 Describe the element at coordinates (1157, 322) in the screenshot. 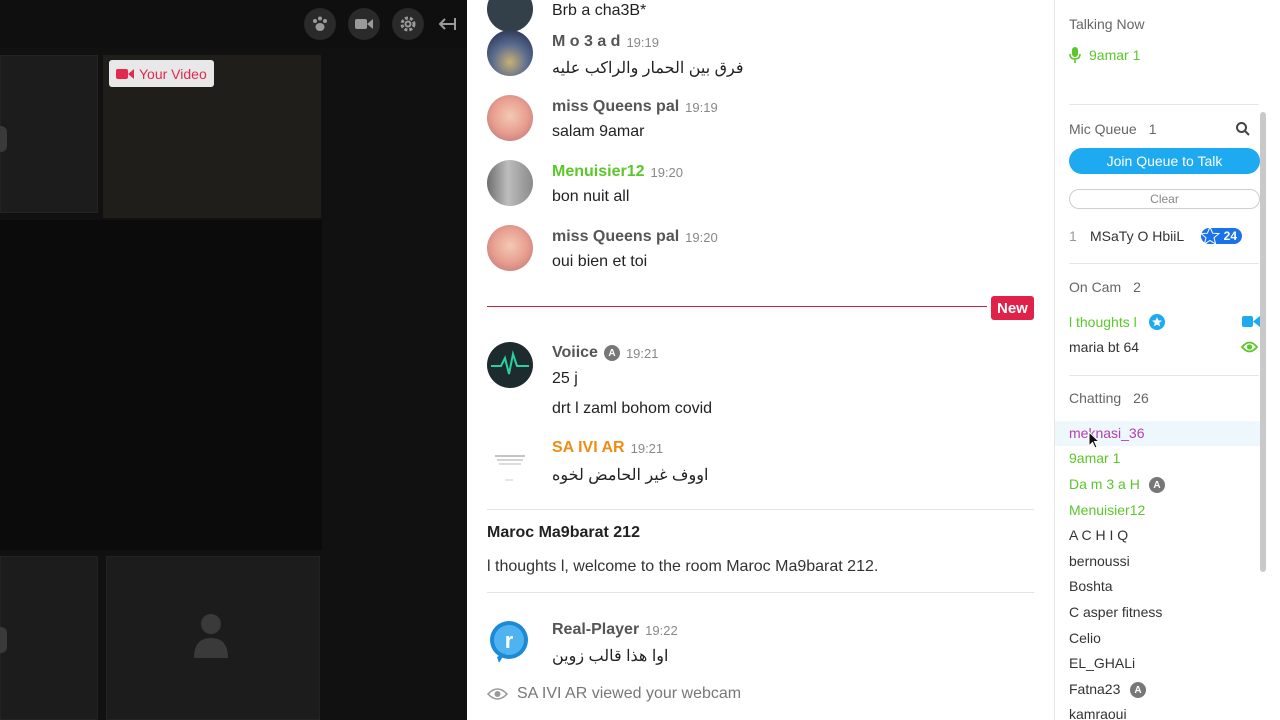

I see `verified-star-icon` at that location.